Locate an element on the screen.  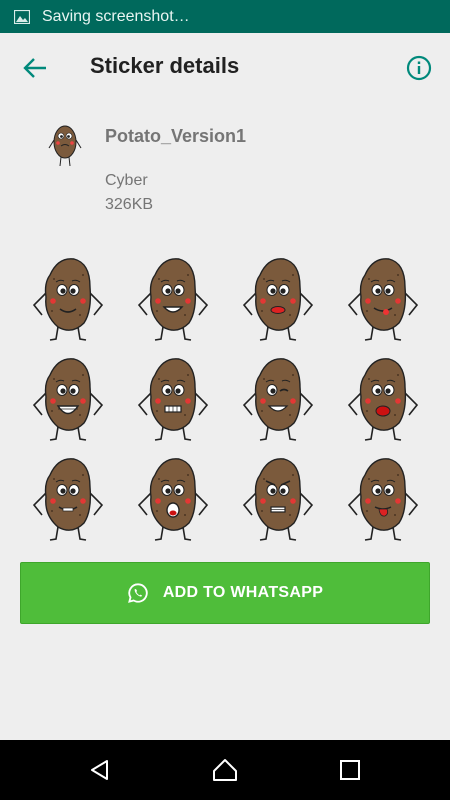
add-to-whatsapp-button: ADD TO WHATSAPP is located at coordinates (225, 593).